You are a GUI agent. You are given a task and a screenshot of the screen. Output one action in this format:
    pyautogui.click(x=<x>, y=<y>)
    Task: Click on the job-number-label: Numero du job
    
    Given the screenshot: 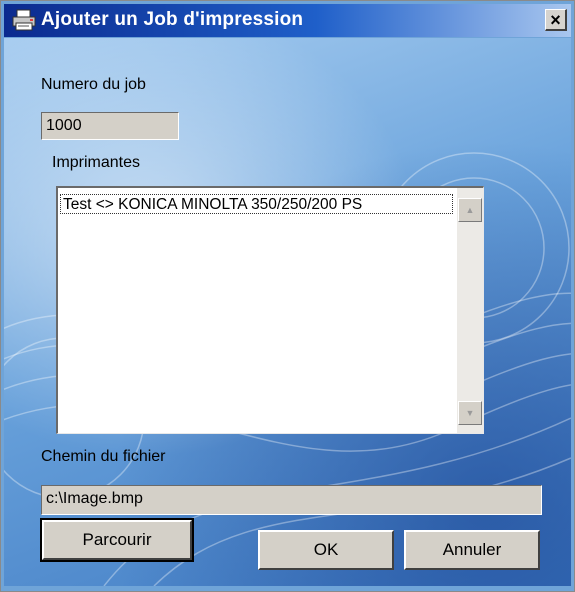 What is the action you would take?
    pyautogui.click(x=93, y=84)
    